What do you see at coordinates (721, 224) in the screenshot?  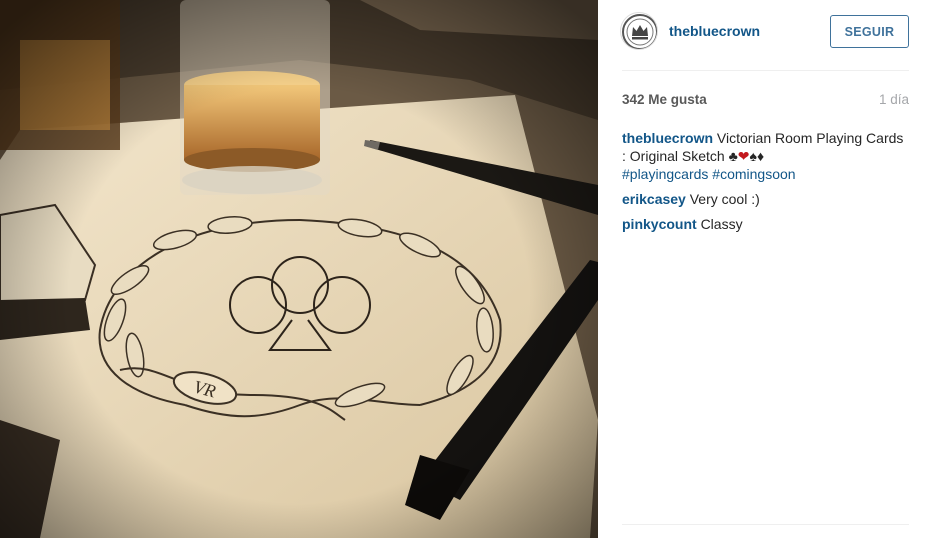 I see `comment-text: Classy` at bounding box center [721, 224].